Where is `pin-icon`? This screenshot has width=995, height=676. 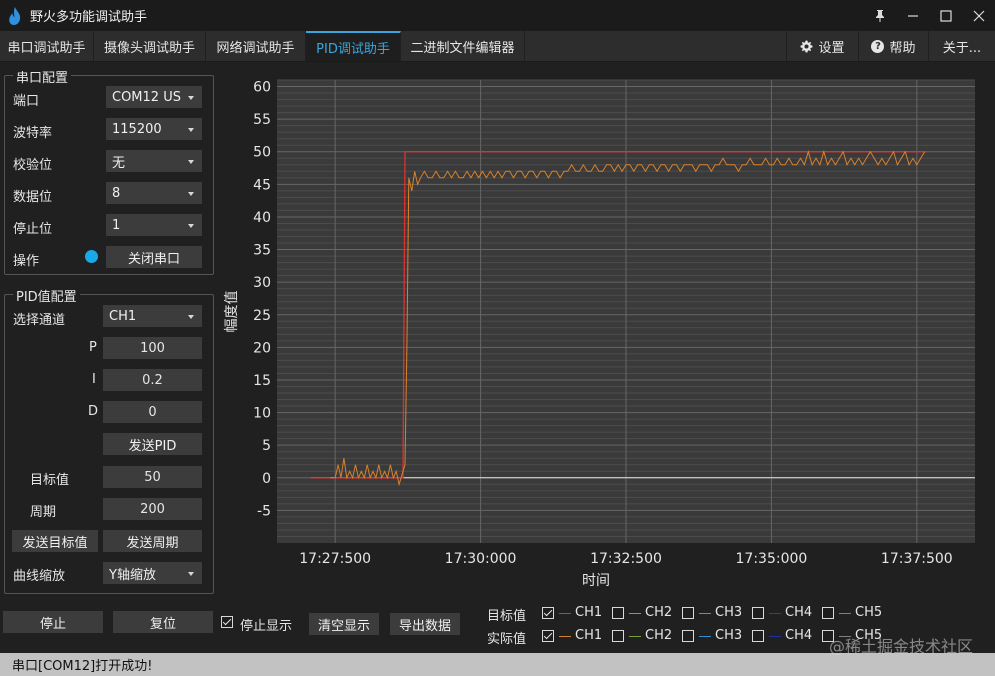
pin-icon is located at coordinates (879, 15).